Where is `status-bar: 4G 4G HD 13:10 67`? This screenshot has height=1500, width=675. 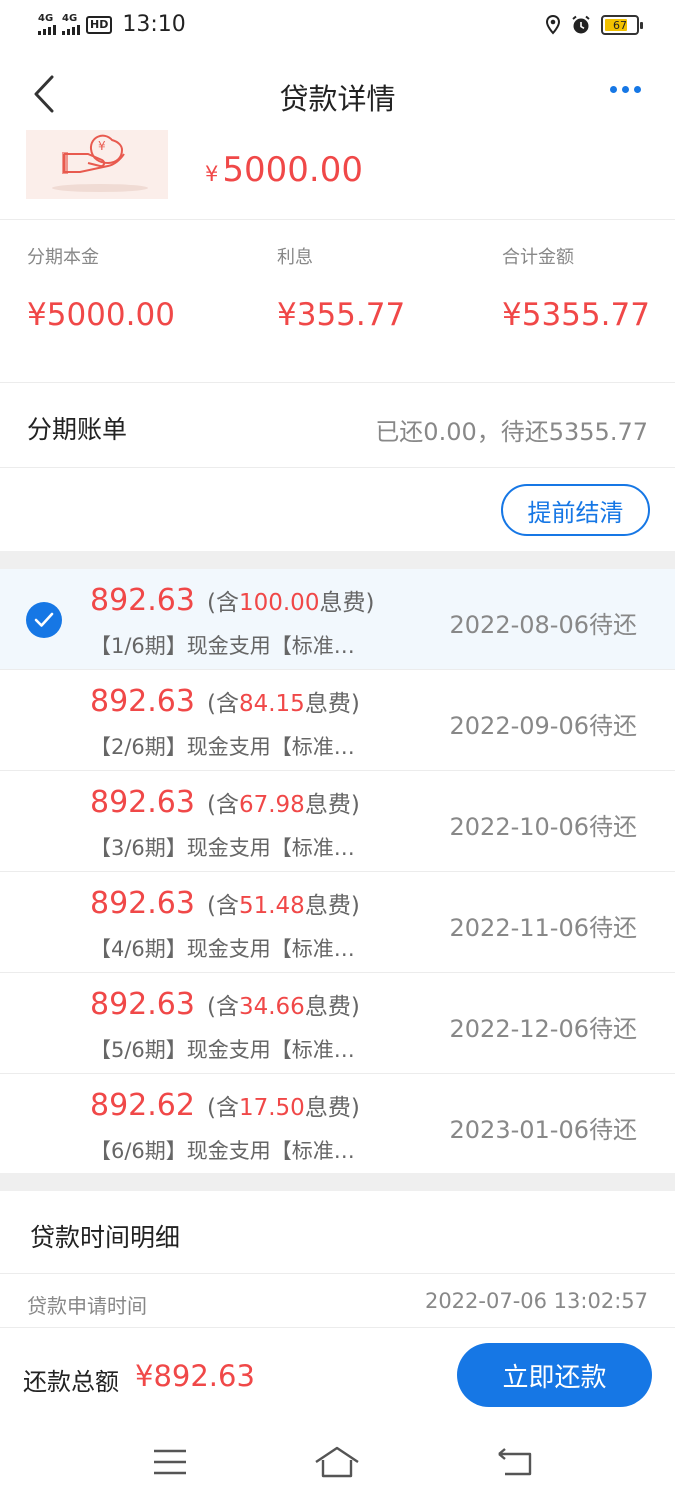 status-bar: 4G 4G HD 13:10 67 is located at coordinates (337, 27).